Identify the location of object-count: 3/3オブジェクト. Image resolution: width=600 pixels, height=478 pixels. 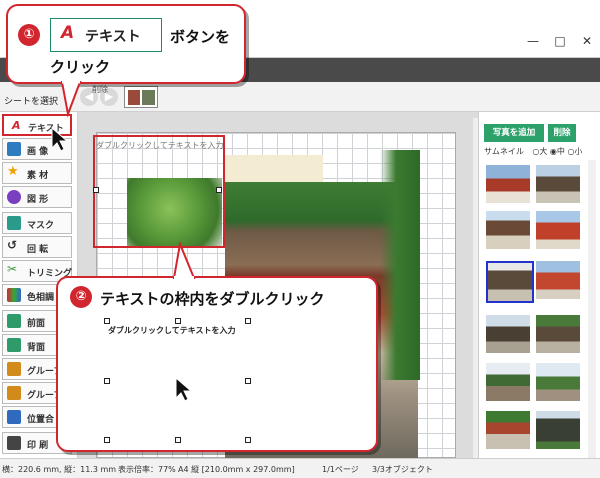
(402, 469).